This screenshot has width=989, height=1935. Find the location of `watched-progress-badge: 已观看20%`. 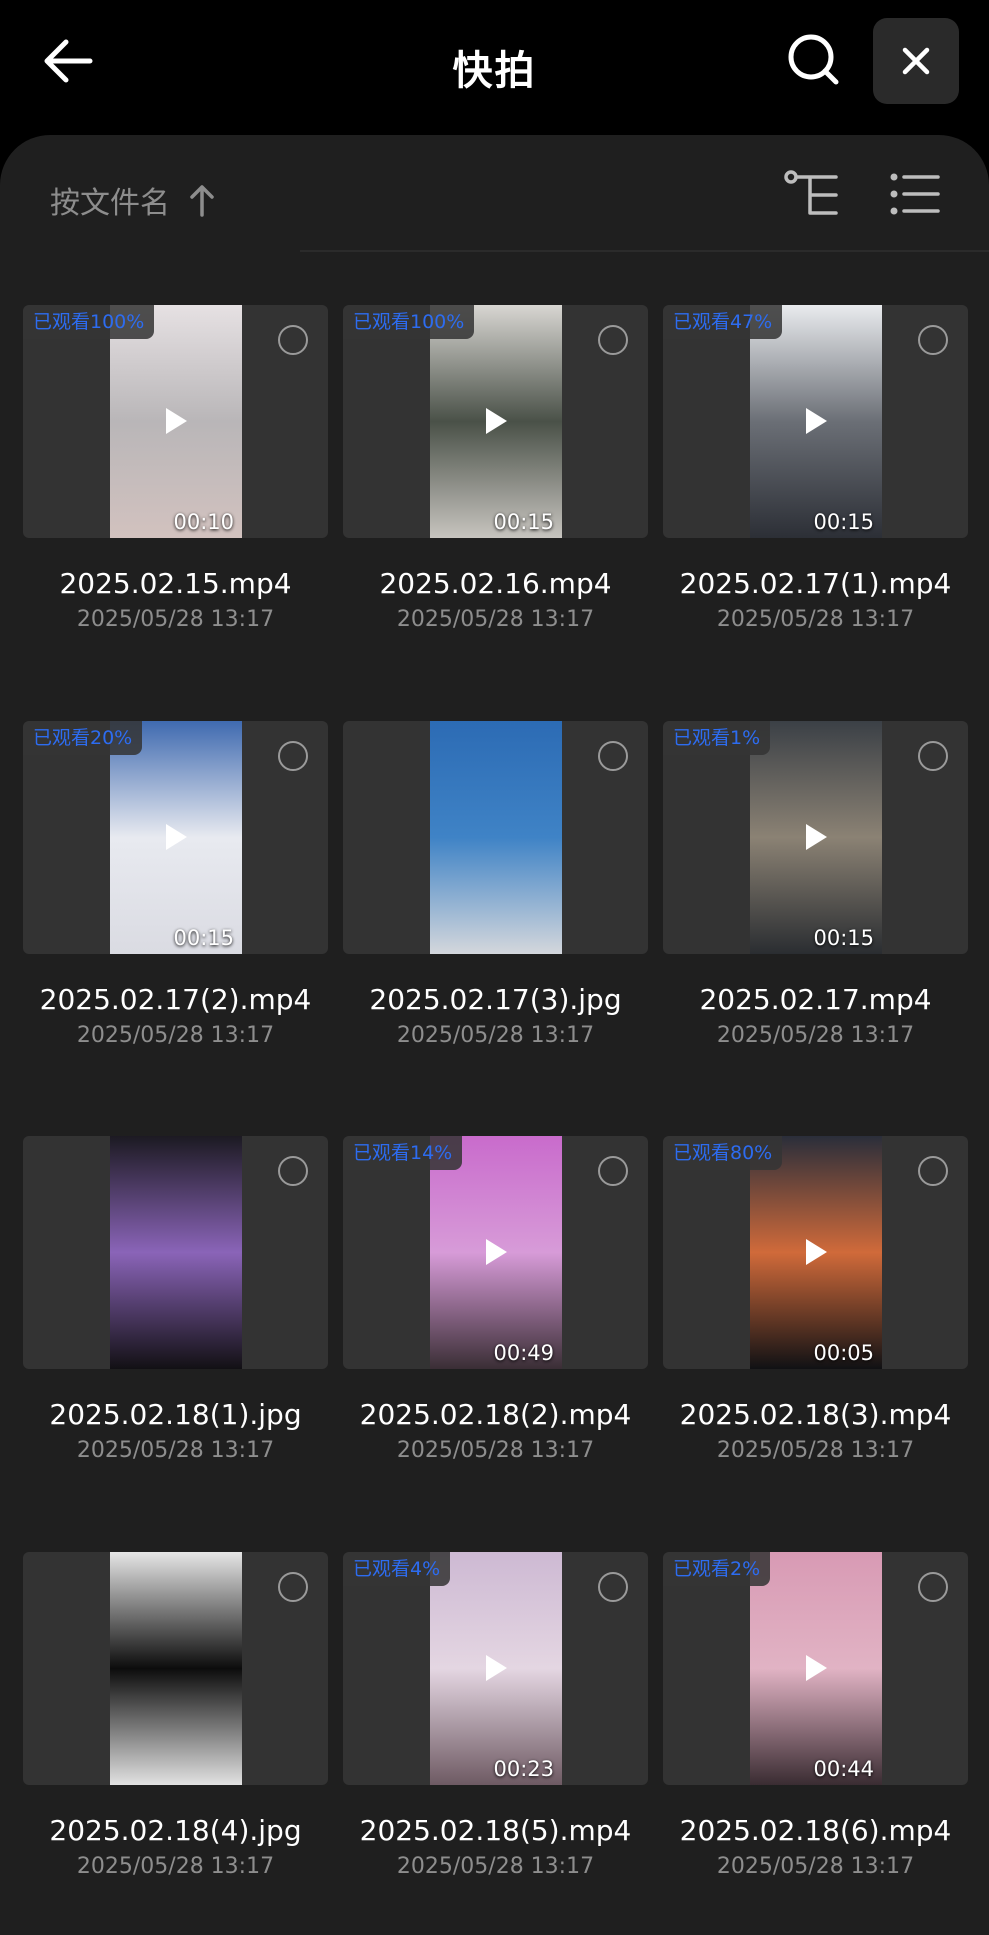

watched-progress-badge: 已观看20% is located at coordinates (83, 738).